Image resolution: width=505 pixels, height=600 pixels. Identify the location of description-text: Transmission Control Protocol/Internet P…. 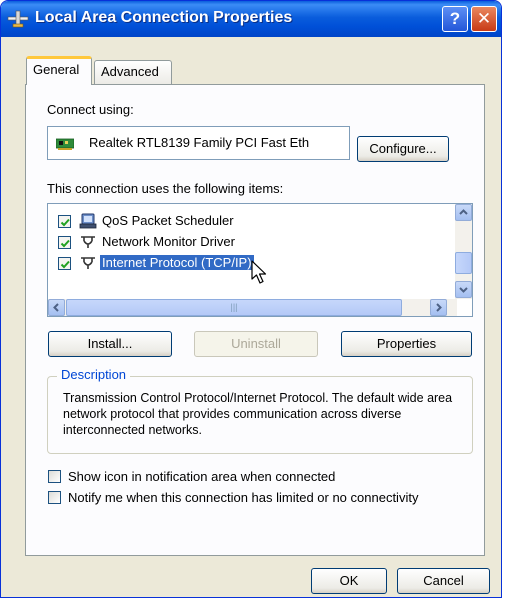
(258, 414).